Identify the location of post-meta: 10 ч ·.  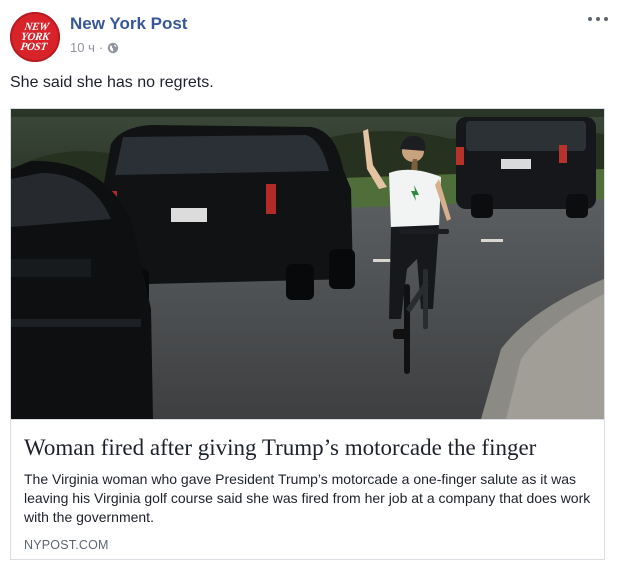
(94, 47).